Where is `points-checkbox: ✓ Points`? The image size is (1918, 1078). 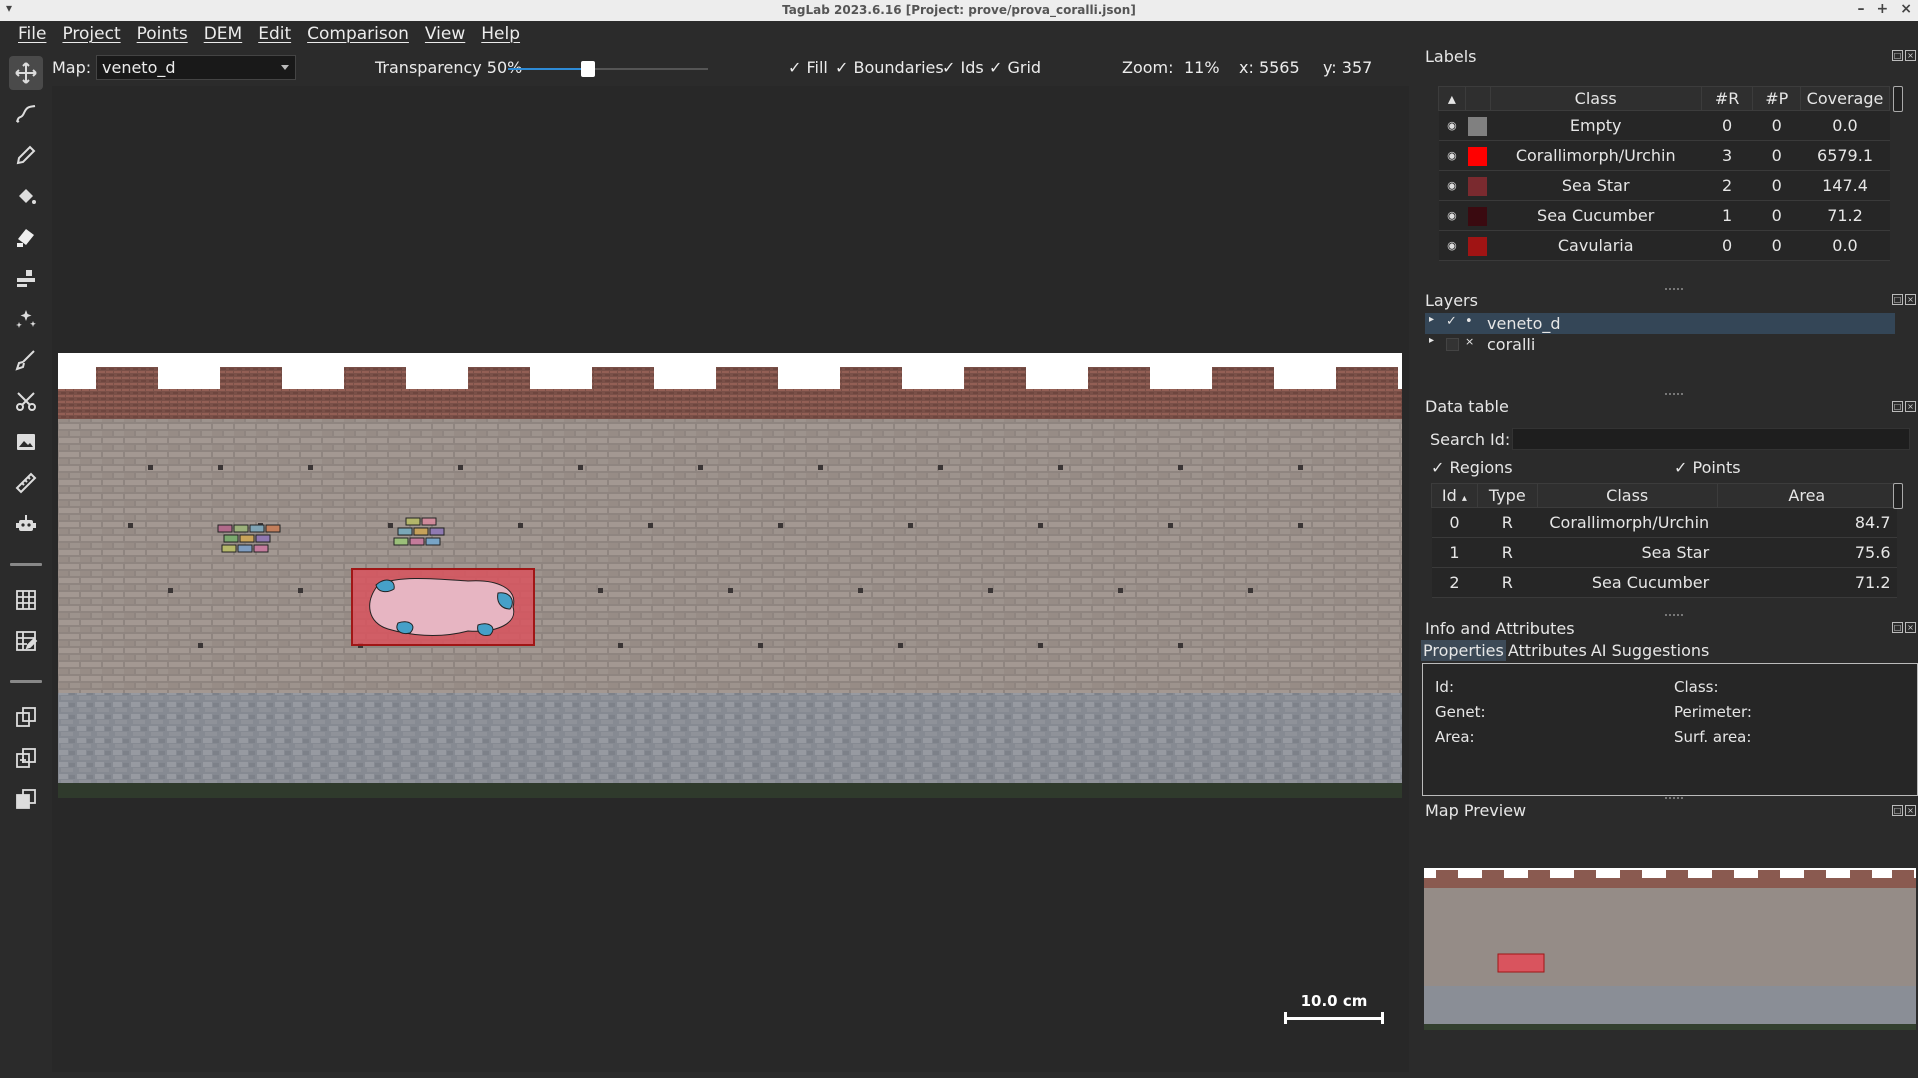
points-checkbox: ✓ Points is located at coordinates (1707, 467).